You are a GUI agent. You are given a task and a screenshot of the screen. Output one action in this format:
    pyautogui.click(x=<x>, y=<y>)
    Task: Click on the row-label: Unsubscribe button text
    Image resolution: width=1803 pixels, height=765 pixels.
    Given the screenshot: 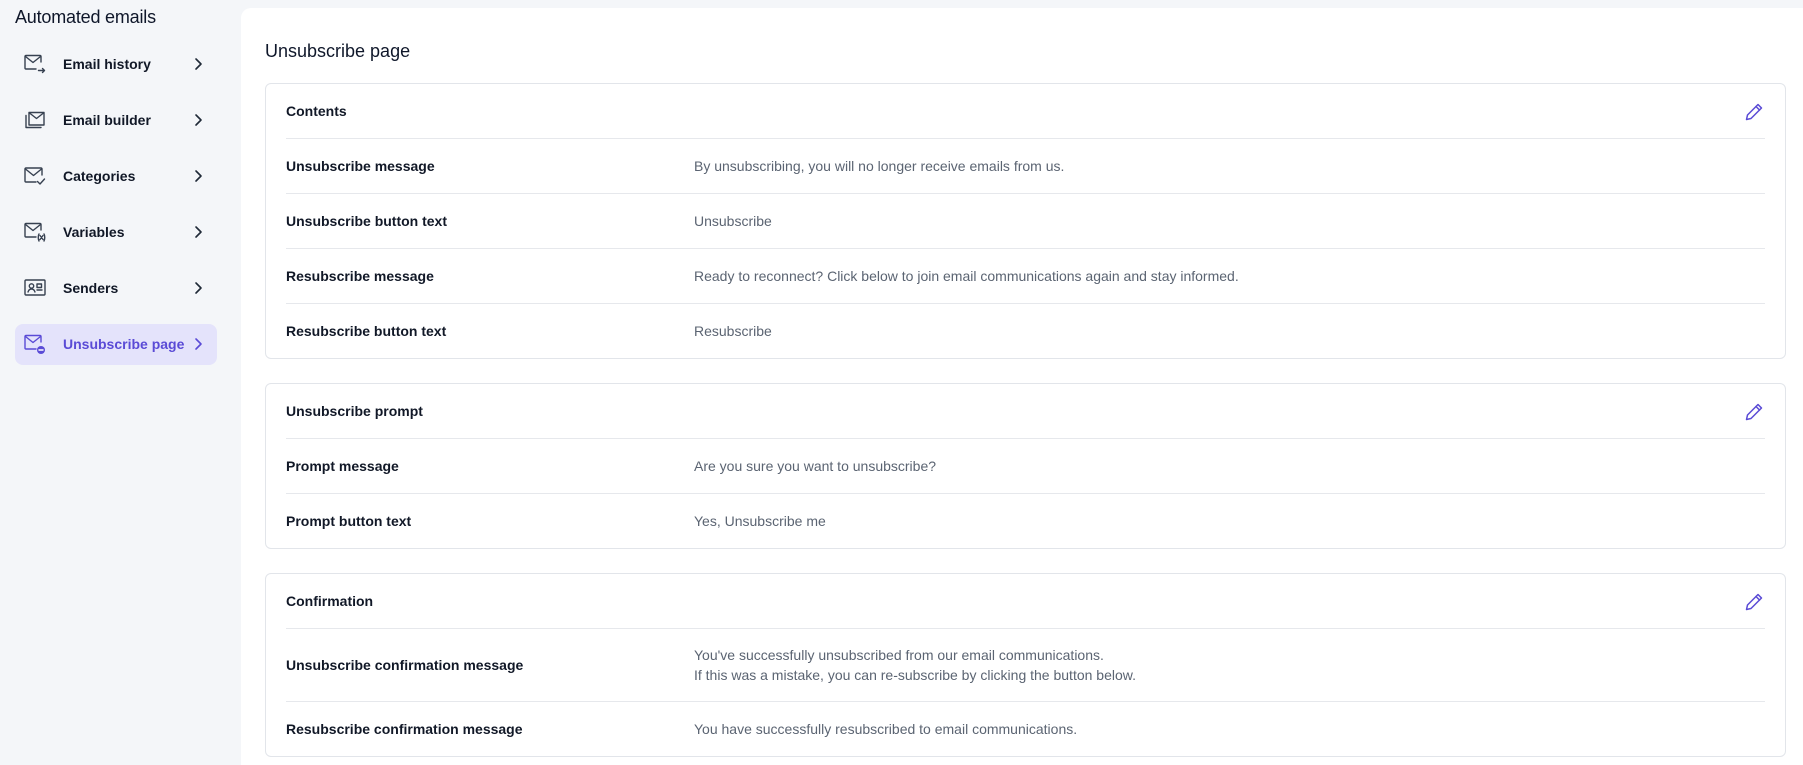 What is the action you would take?
    pyautogui.click(x=367, y=221)
    